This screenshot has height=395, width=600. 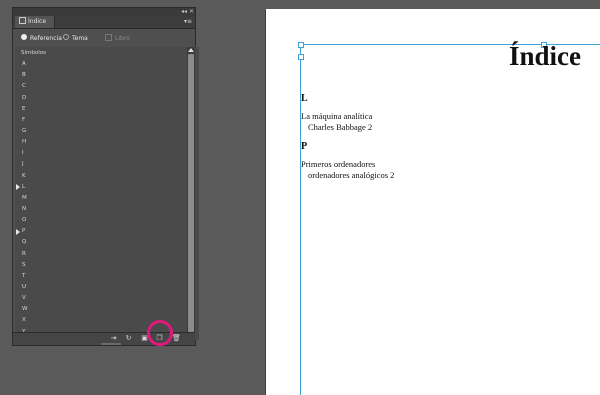 I want to click on list-item-letter: P, so click(x=23, y=231).